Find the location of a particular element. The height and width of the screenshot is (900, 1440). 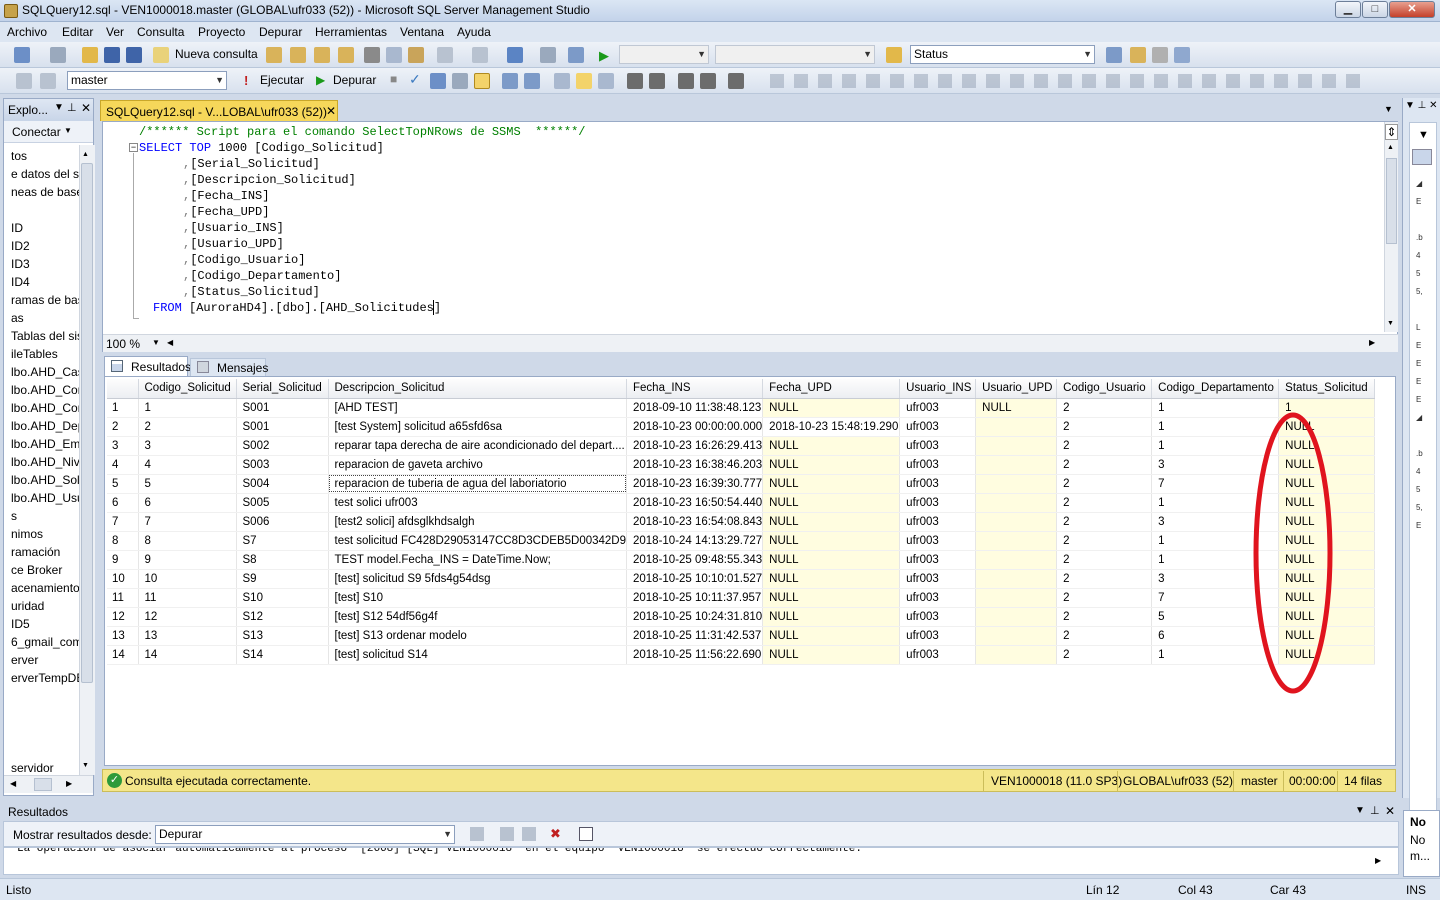

navigate-back-icon is located at coordinates (515, 55).